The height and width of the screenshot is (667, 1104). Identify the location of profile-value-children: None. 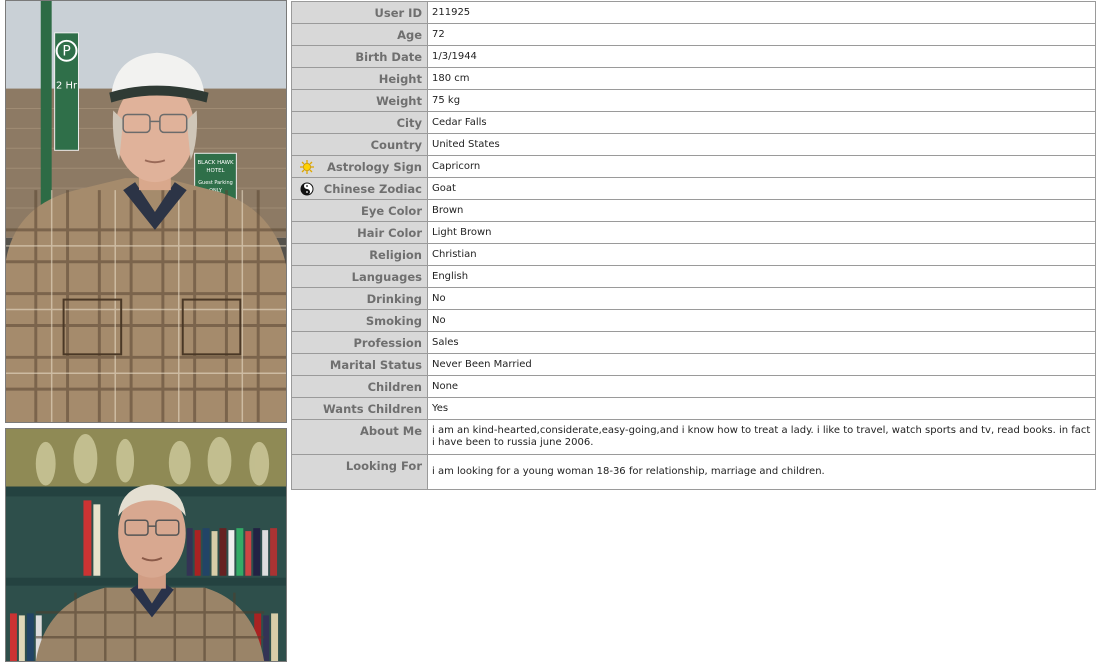
(761, 386).